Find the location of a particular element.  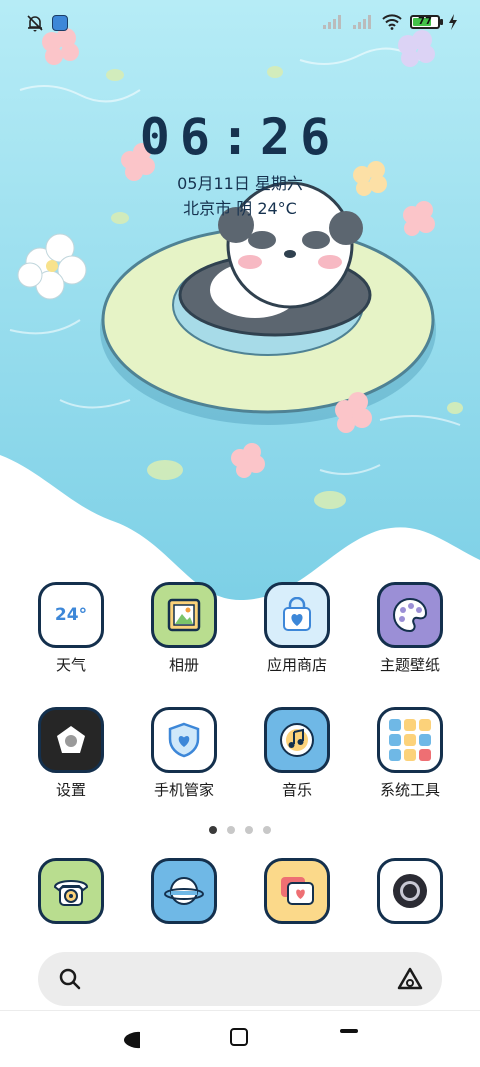

search-bar is located at coordinates (240, 979).